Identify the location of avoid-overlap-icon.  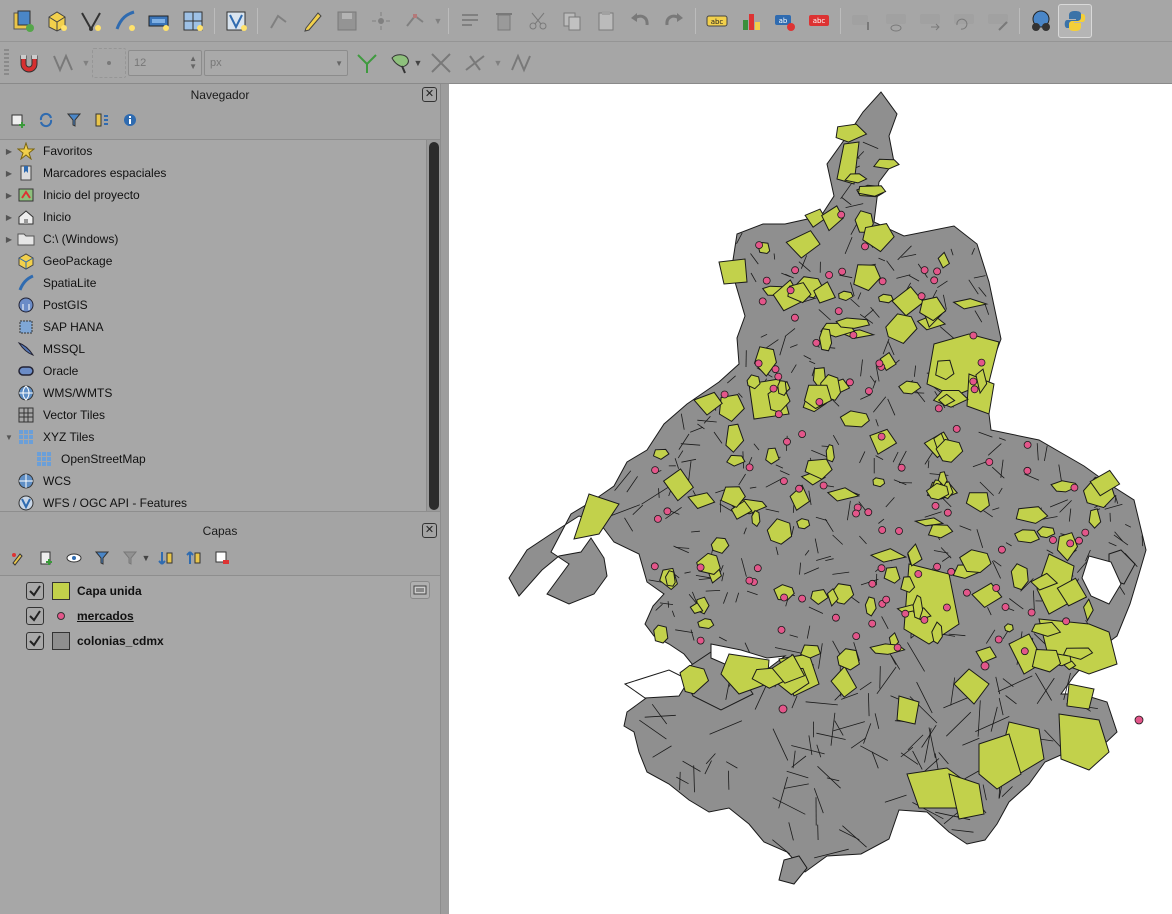
(401, 63).